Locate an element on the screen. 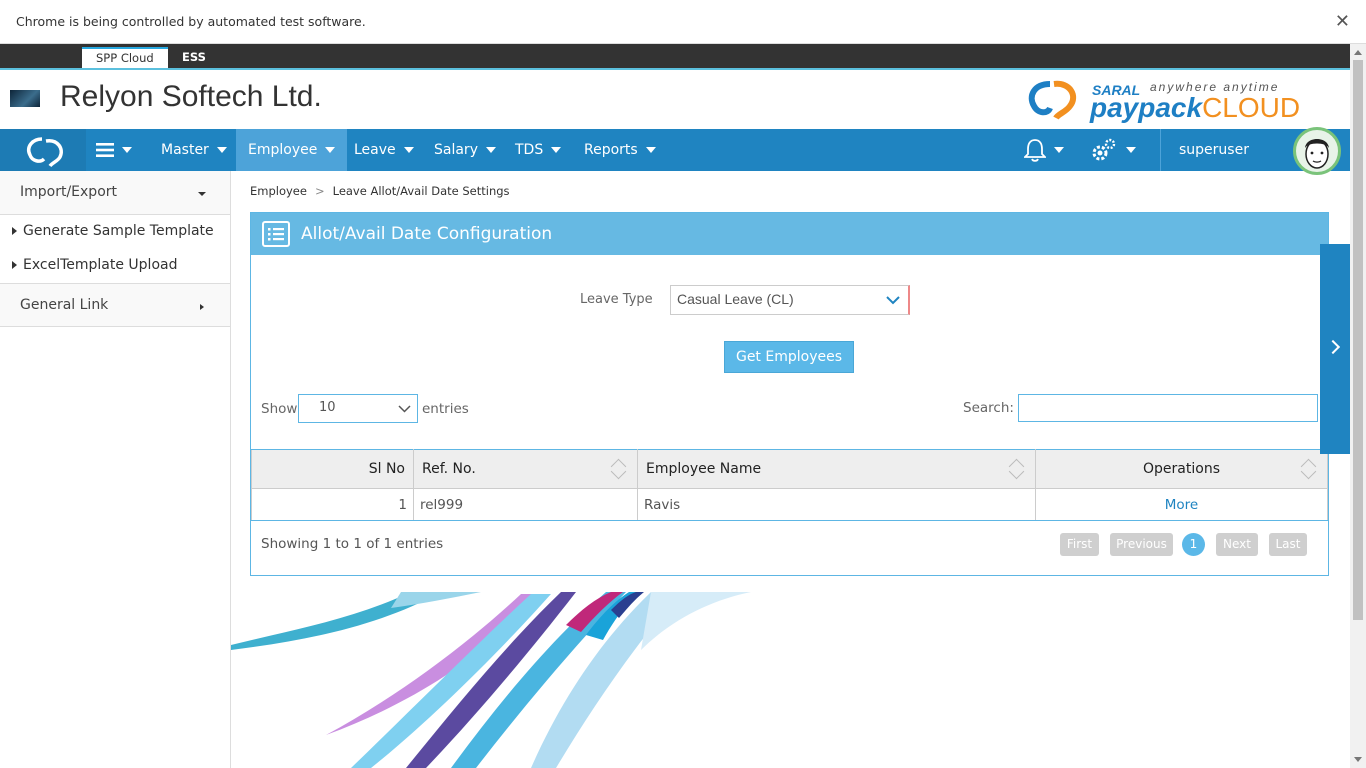  page-length-select: 10 is located at coordinates (358, 408).